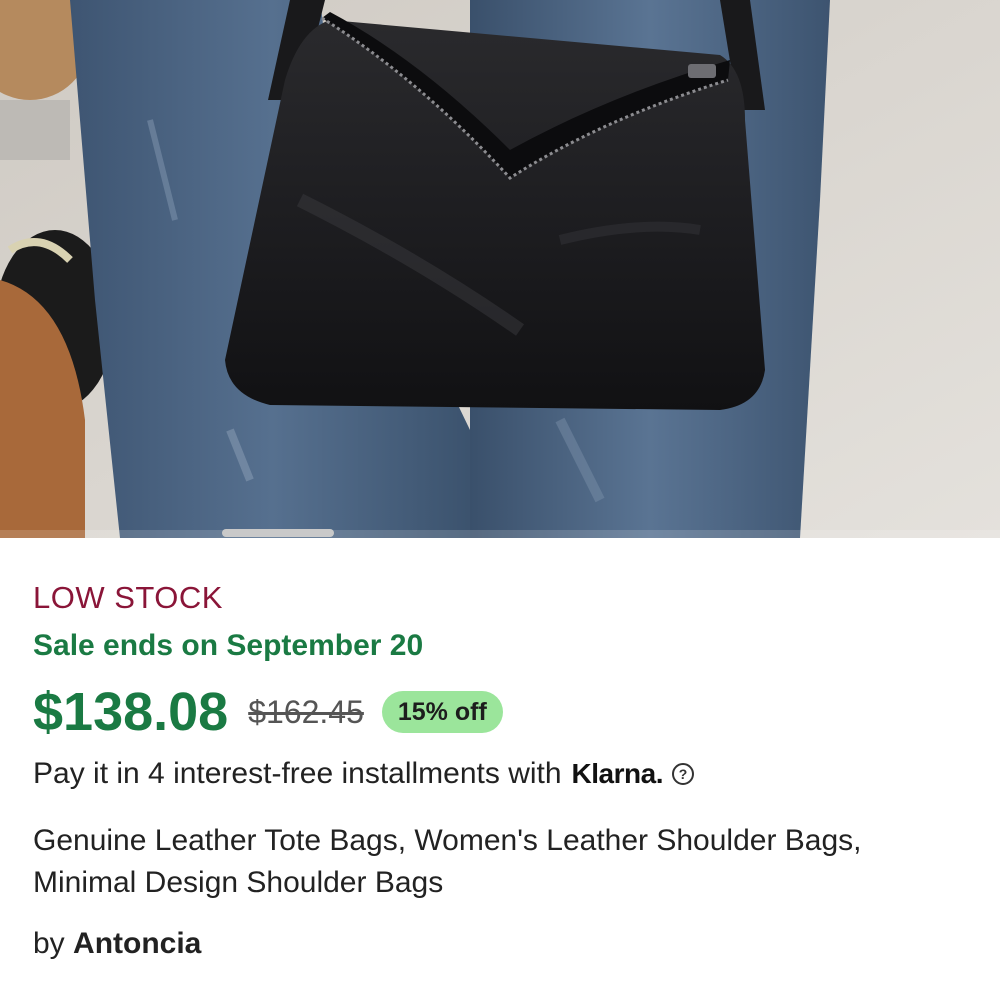 The width and height of the screenshot is (1000, 1000). I want to click on price-row: $138.08 $162.45 15% off, so click(501, 712).